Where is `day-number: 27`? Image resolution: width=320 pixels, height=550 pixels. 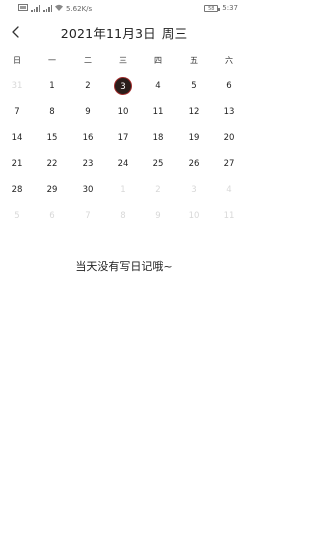 day-number: 27 is located at coordinates (229, 164).